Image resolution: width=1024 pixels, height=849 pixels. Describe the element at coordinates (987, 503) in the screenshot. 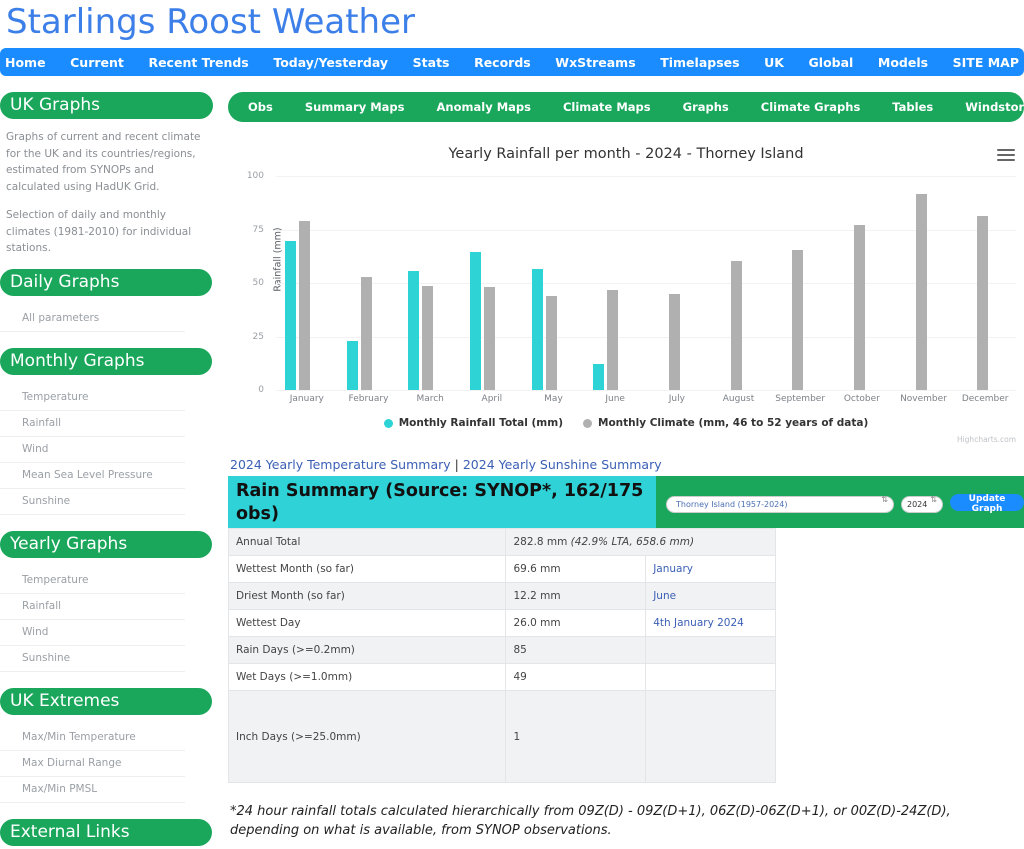

I see `update-graph-button: Update Graph` at that location.